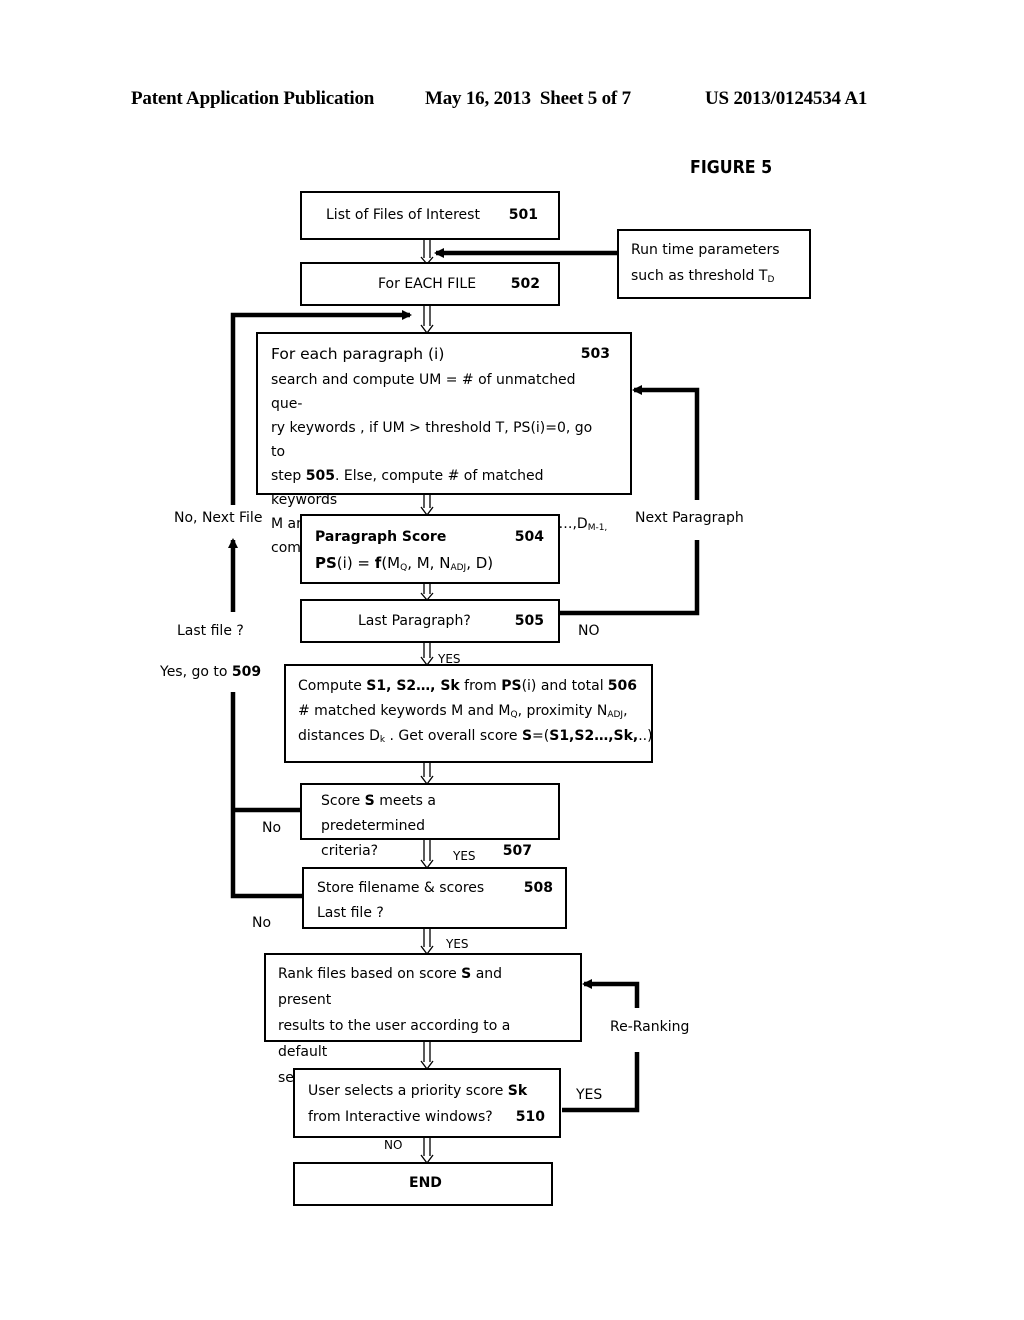 The image size is (1024, 1320). I want to click on step-510-number: 510, so click(530, 1117).